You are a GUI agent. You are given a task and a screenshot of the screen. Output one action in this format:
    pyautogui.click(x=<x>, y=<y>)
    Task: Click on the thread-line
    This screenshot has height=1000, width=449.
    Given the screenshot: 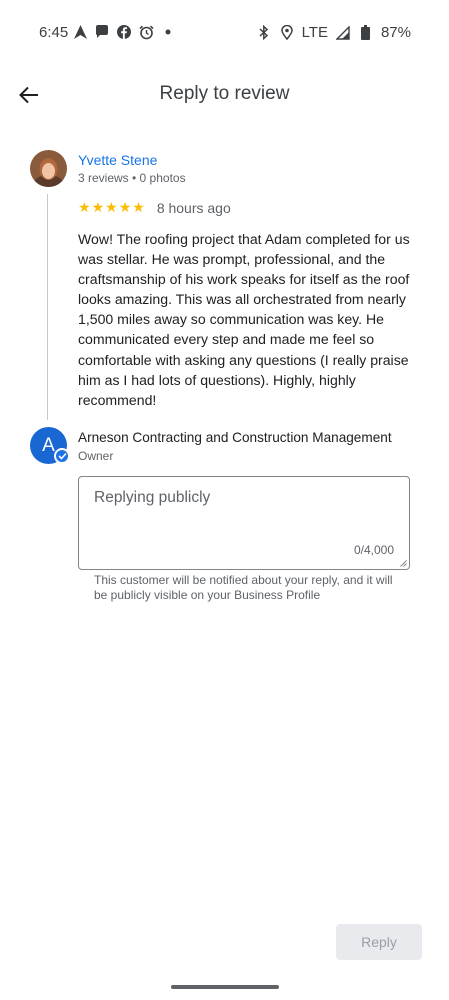 What is the action you would take?
    pyautogui.click(x=47, y=307)
    